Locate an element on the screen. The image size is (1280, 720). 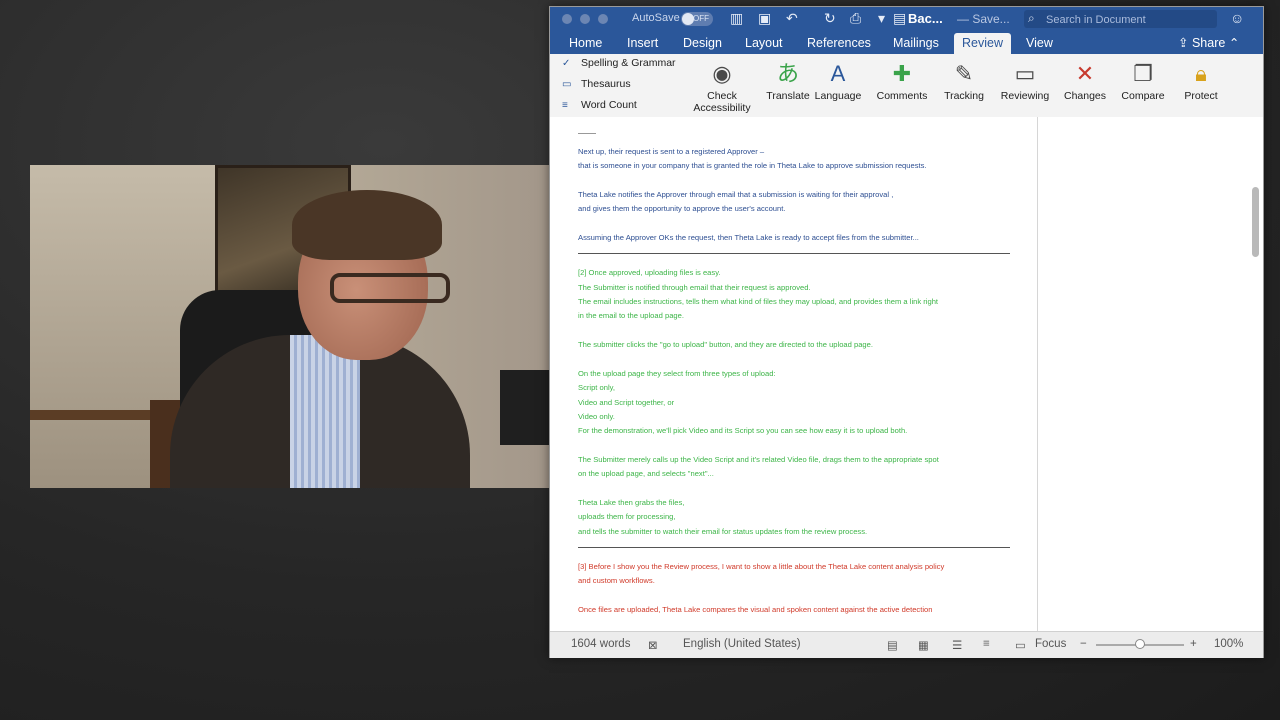
reviewing-button: ▭ Reviewing is located at coordinates (1025, 80).